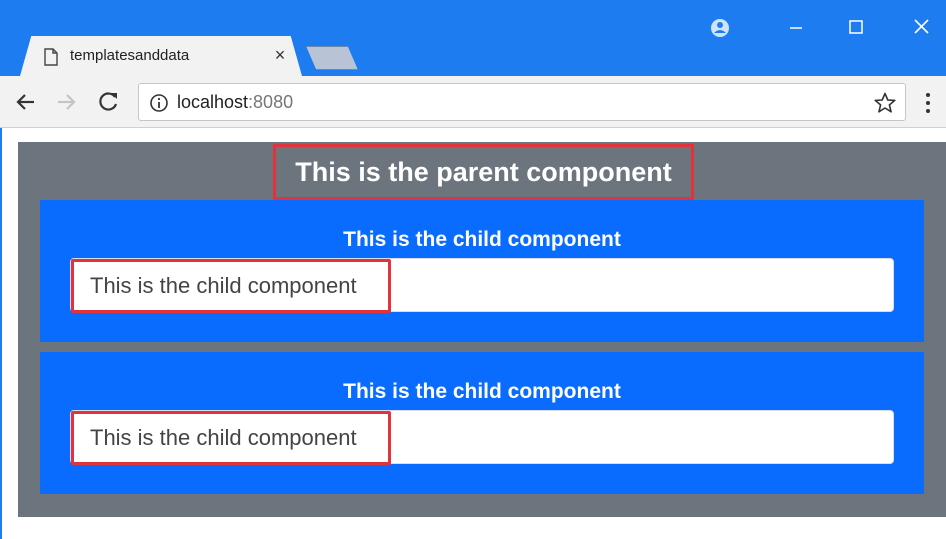 This screenshot has width=946, height=539. What do you see at coordinates (856, 20) in the screenshot?
I see `maximize-icon` at bounding box center [856, 20].